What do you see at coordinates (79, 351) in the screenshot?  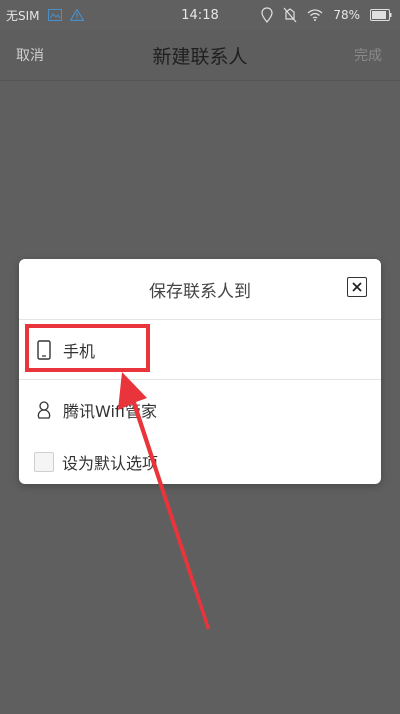 I see `option-phone-label: 手机` at bounding box center [79, 351].